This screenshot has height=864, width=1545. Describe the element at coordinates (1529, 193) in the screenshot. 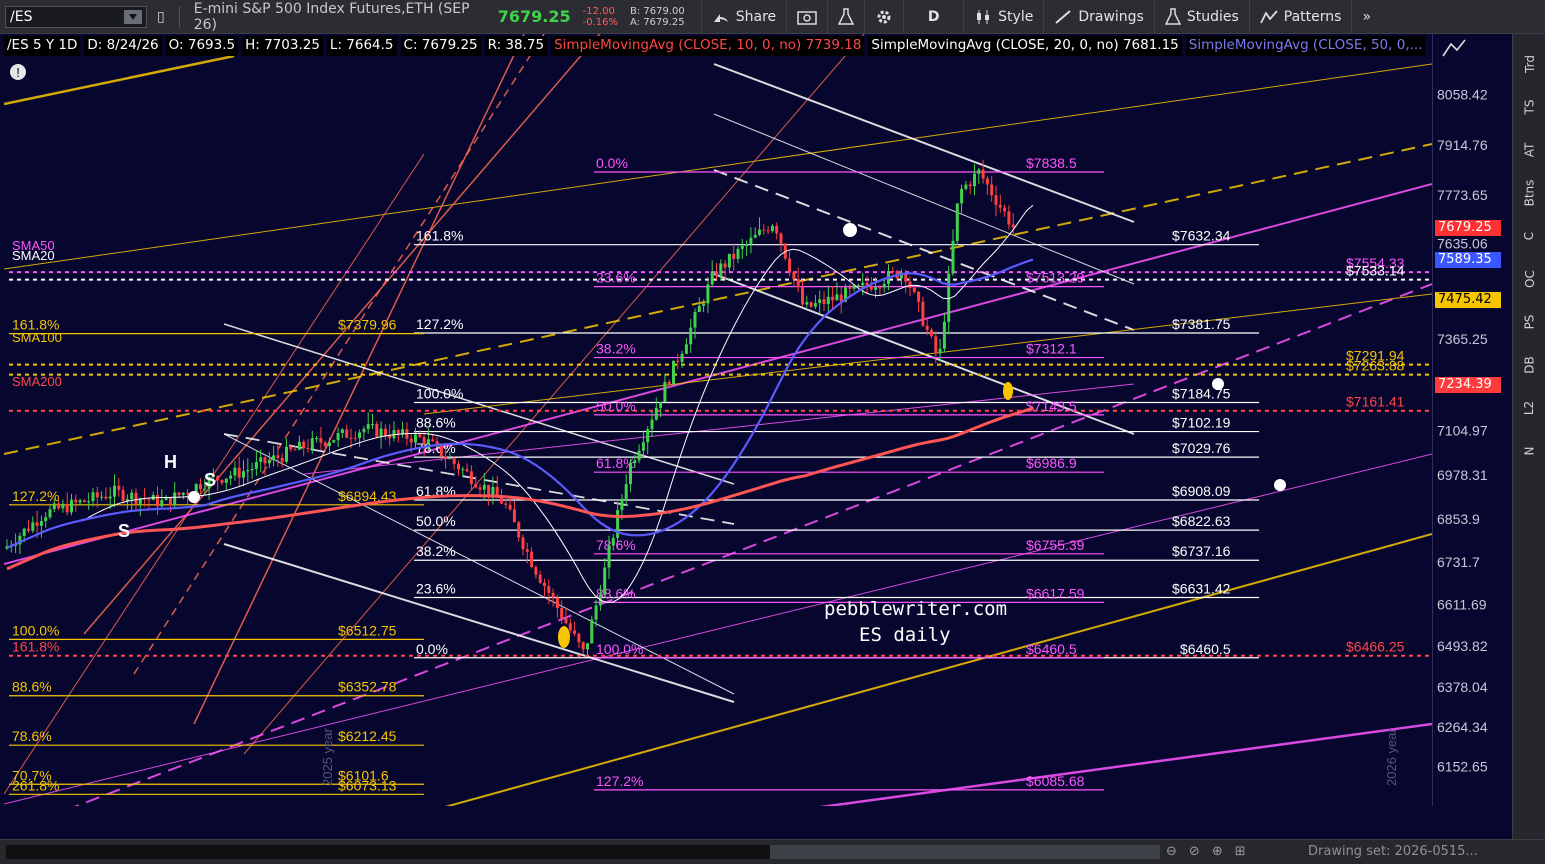

I see `sidebar-item-btns: Btns` at that location.